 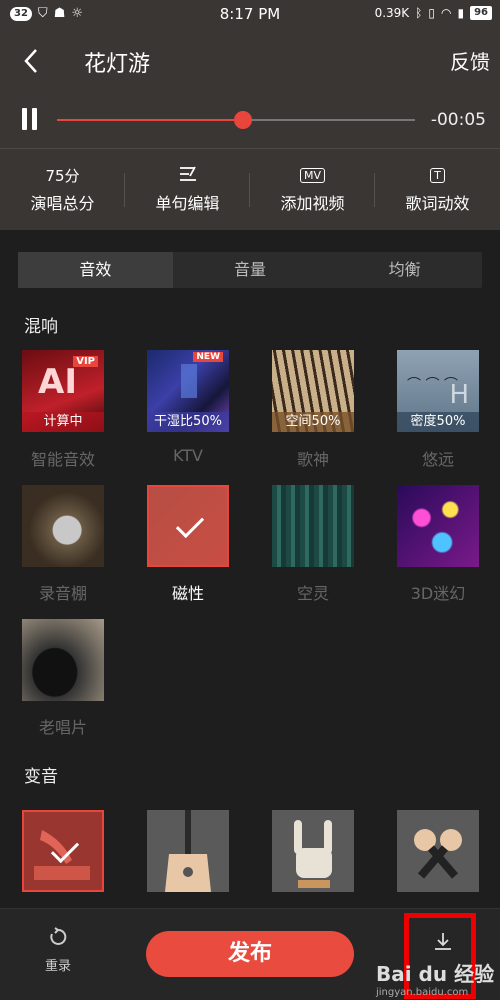 I want to click on forest-thumbnail, so click(x=313, y=526).